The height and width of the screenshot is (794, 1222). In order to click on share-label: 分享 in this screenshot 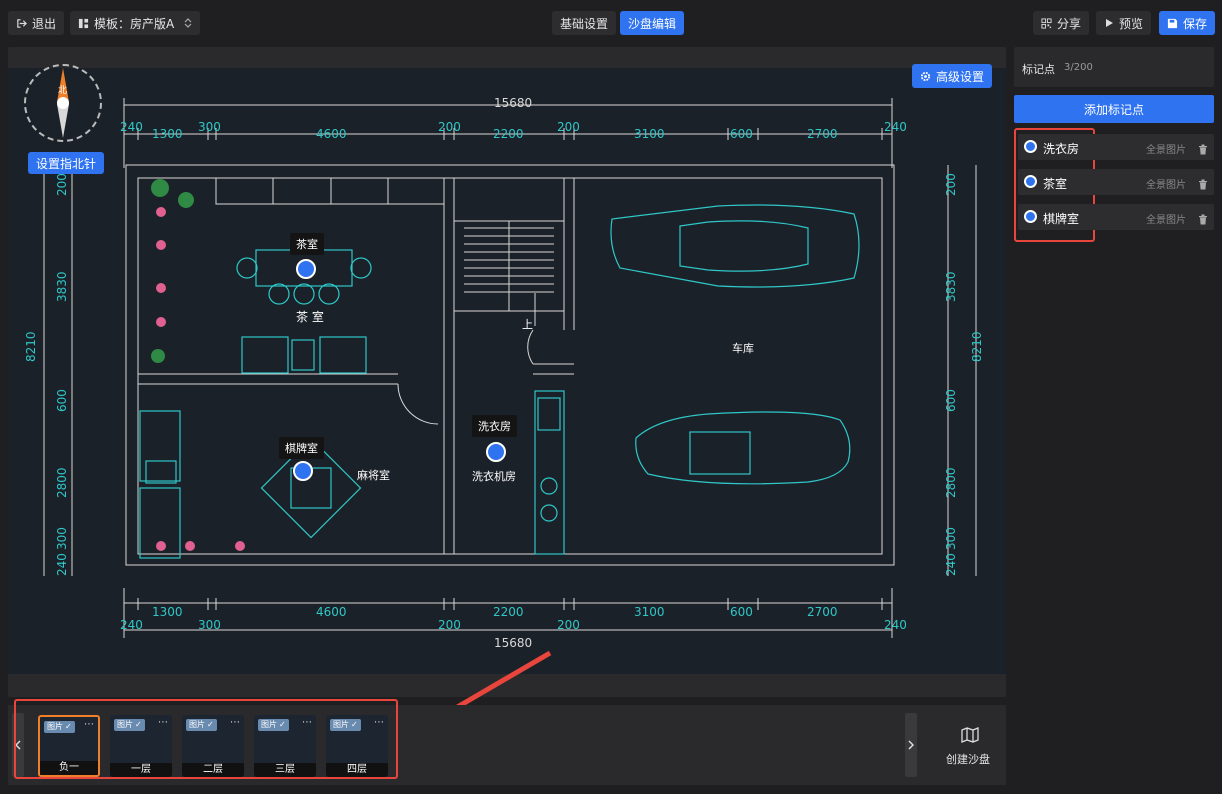, I will do `click(1069, 23)`.